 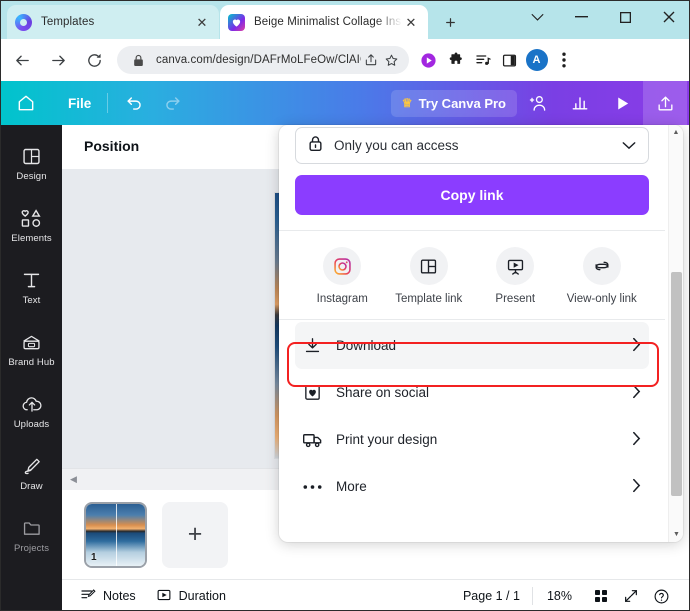 I want to click on avatar: A, so click(x=536, y=60).